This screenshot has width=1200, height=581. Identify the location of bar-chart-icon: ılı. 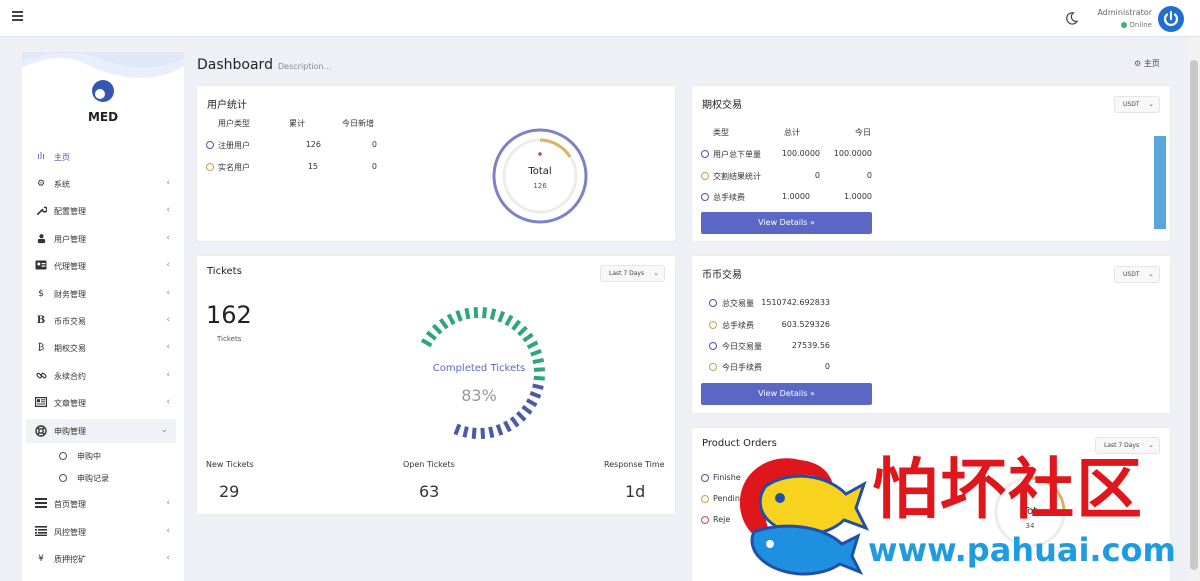
(41, 157).